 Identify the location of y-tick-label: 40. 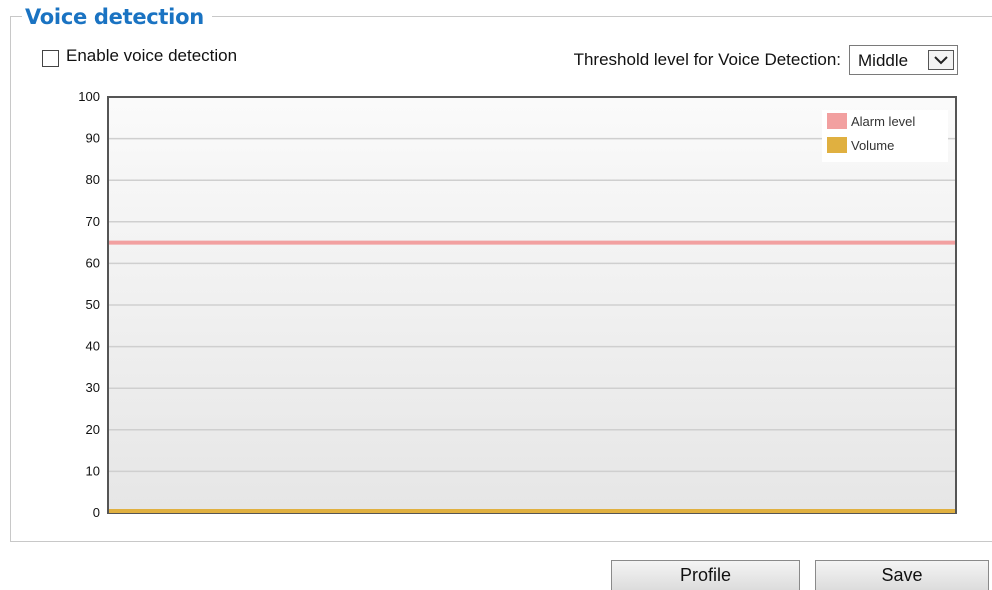
(93, 346).